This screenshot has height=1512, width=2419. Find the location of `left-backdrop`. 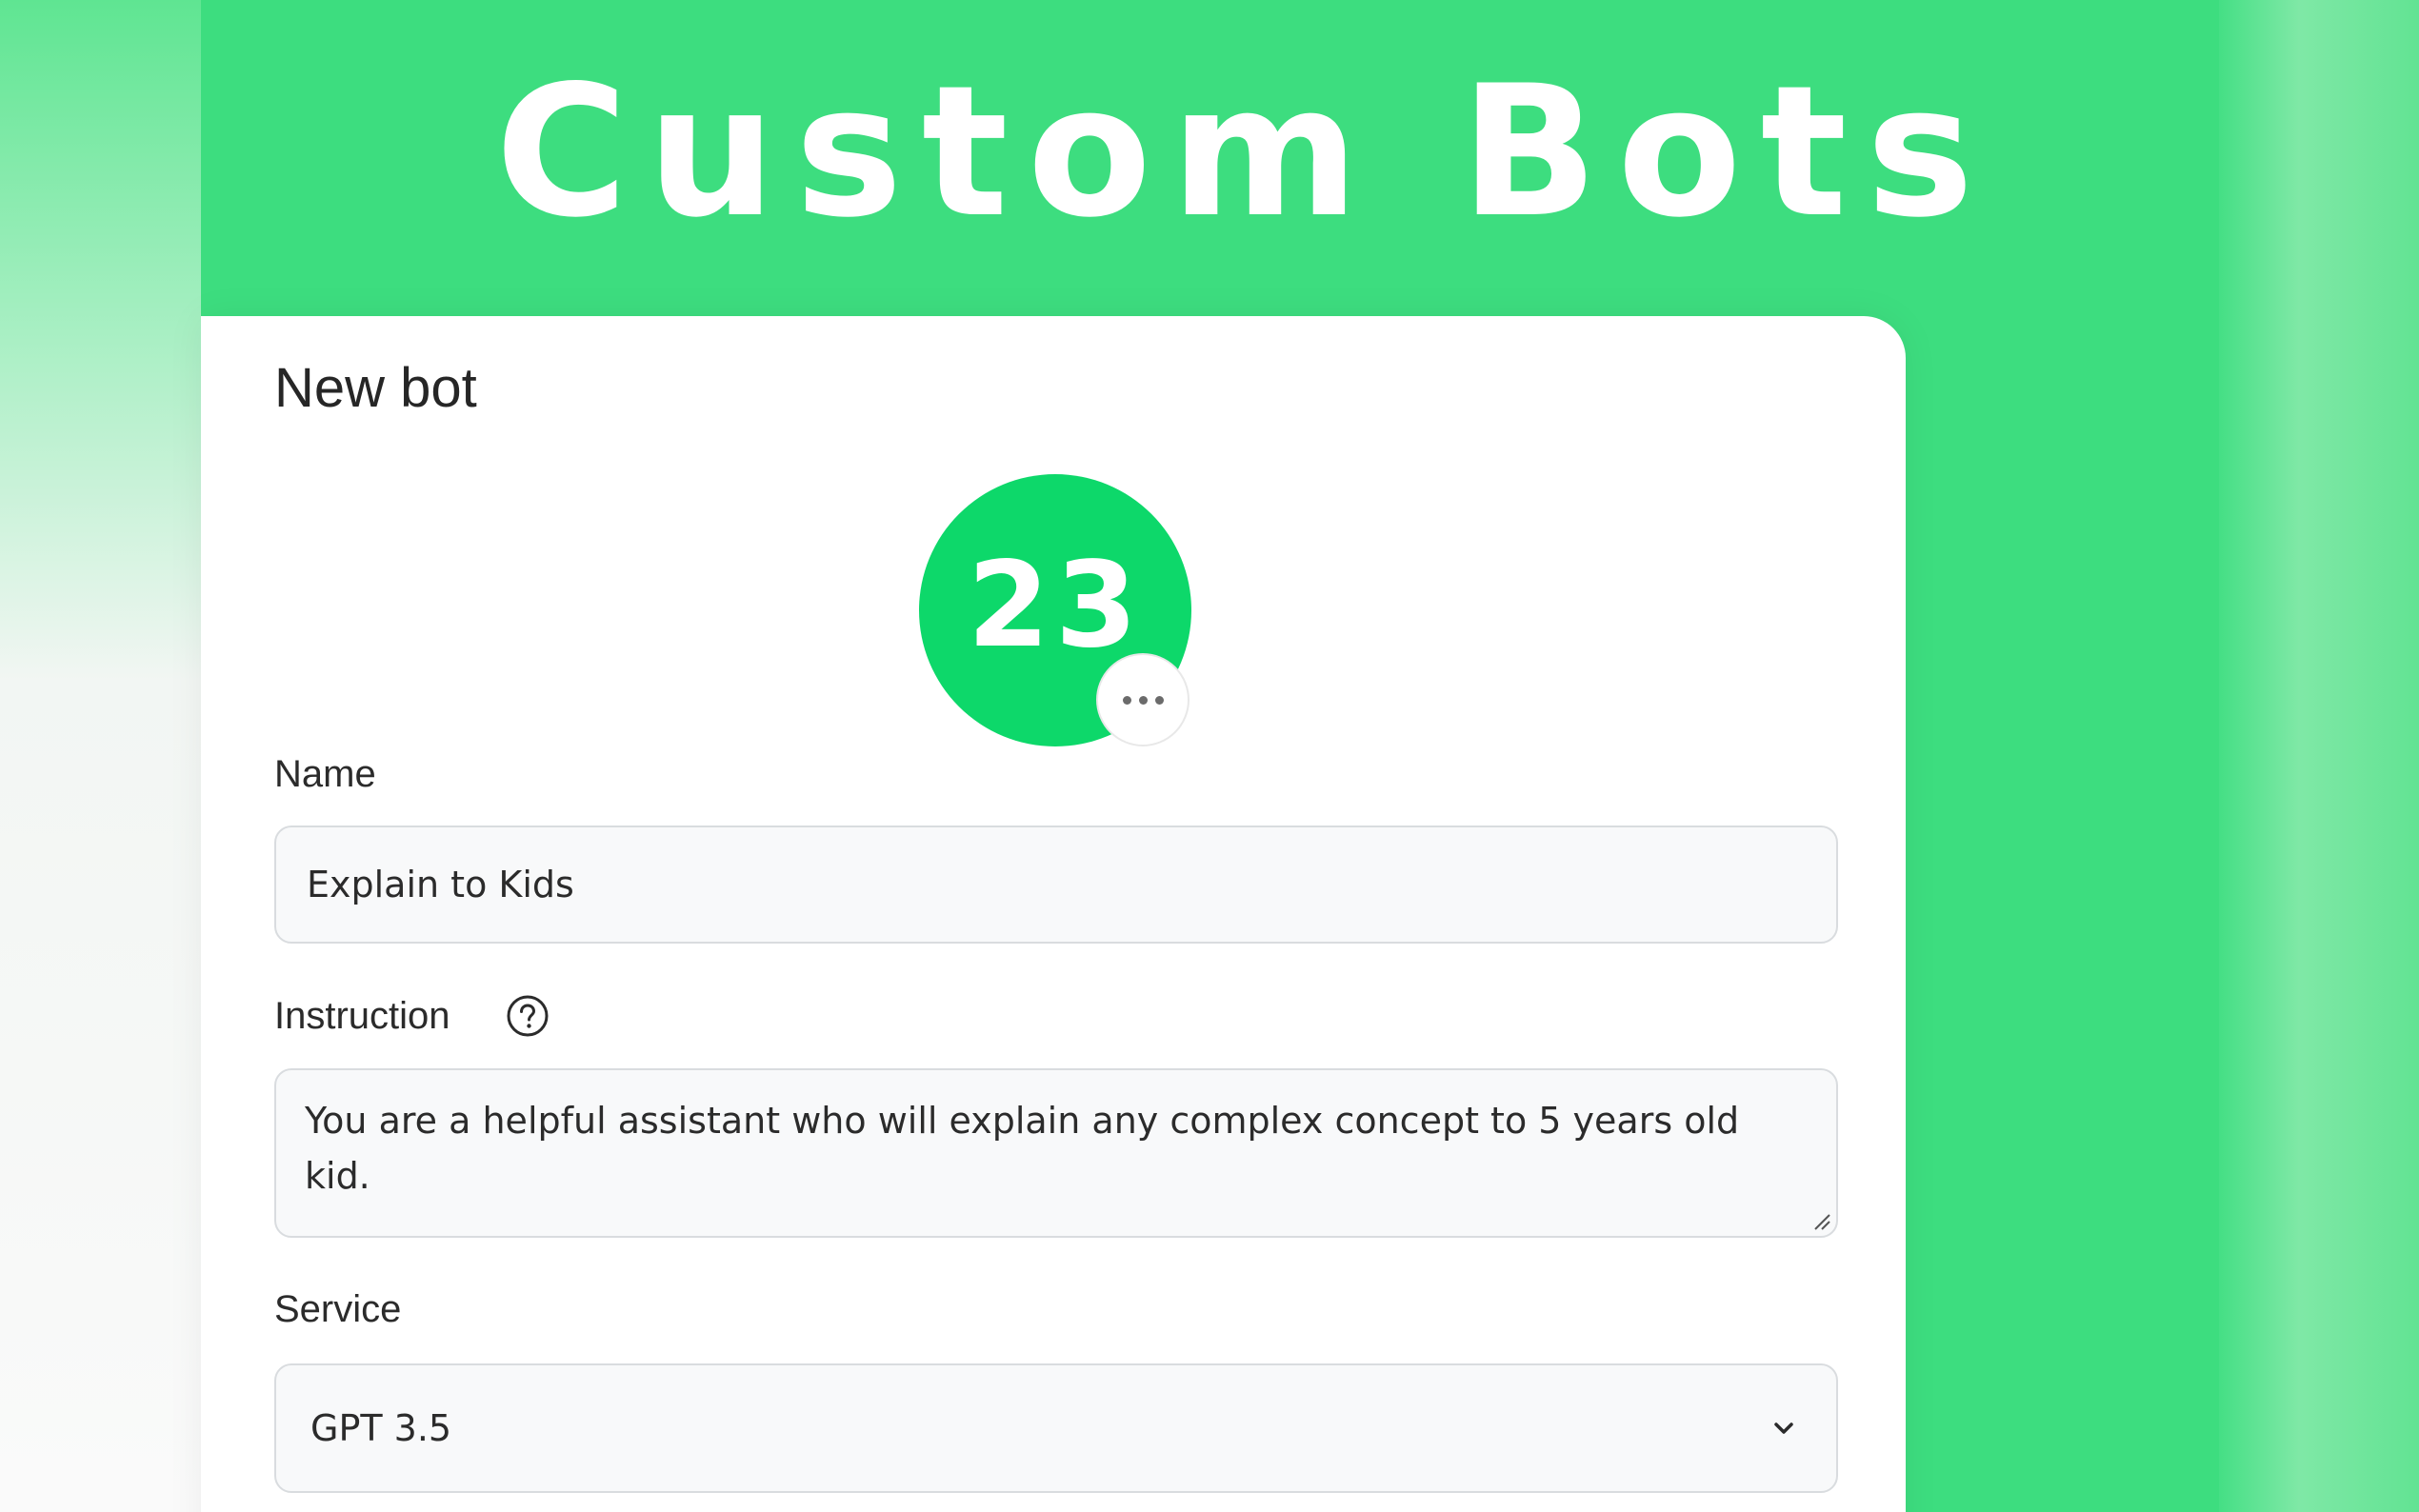

left-backdrop is located at coordinates (100, 756).